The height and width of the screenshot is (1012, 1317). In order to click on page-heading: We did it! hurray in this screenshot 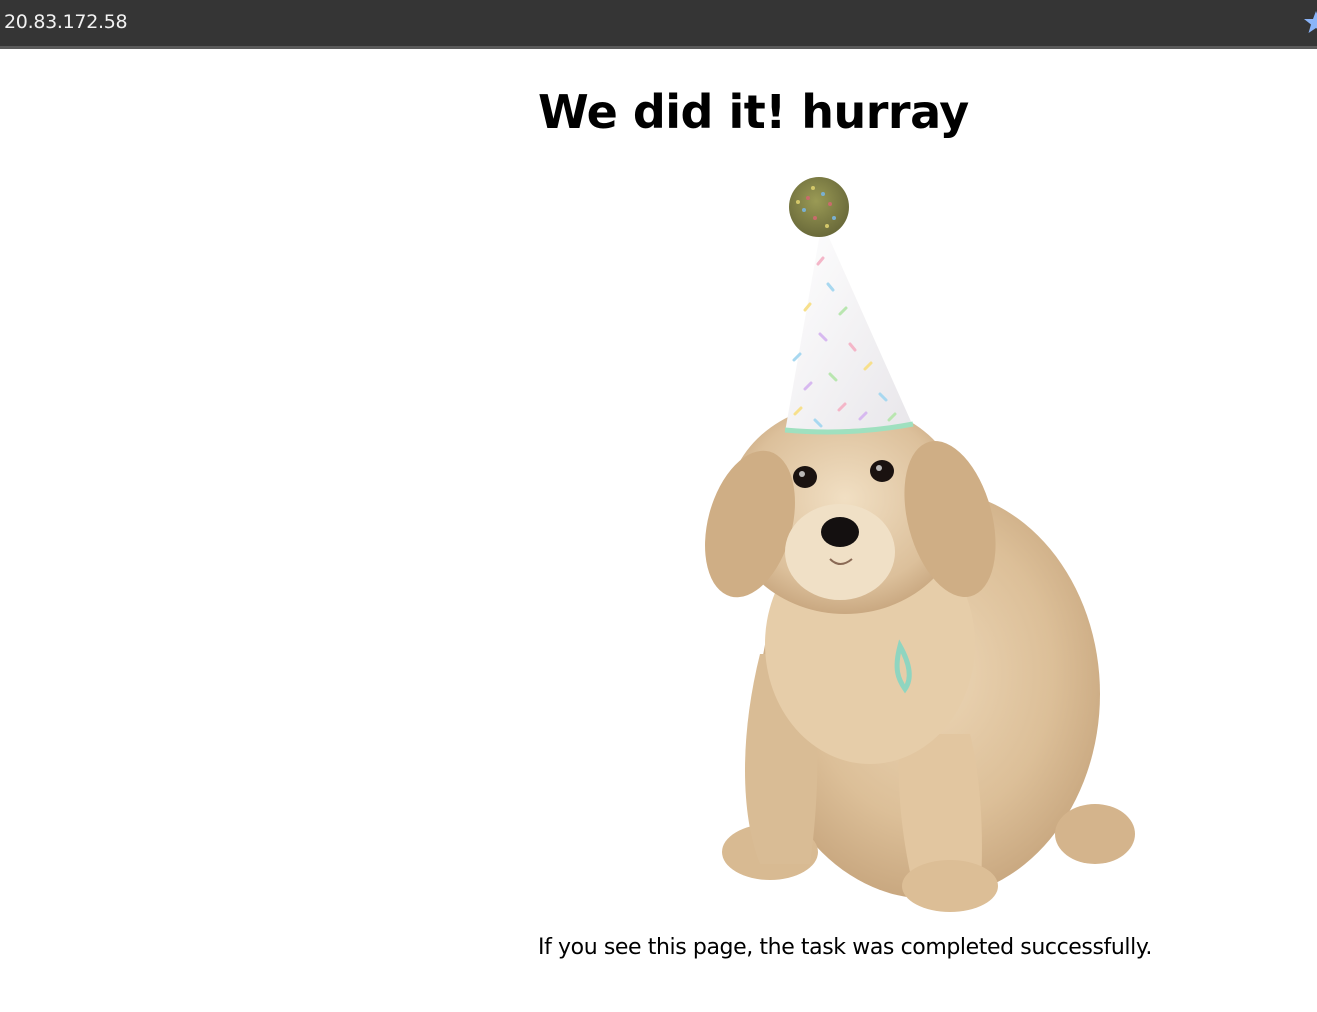, I will do `click(753, 112)`.